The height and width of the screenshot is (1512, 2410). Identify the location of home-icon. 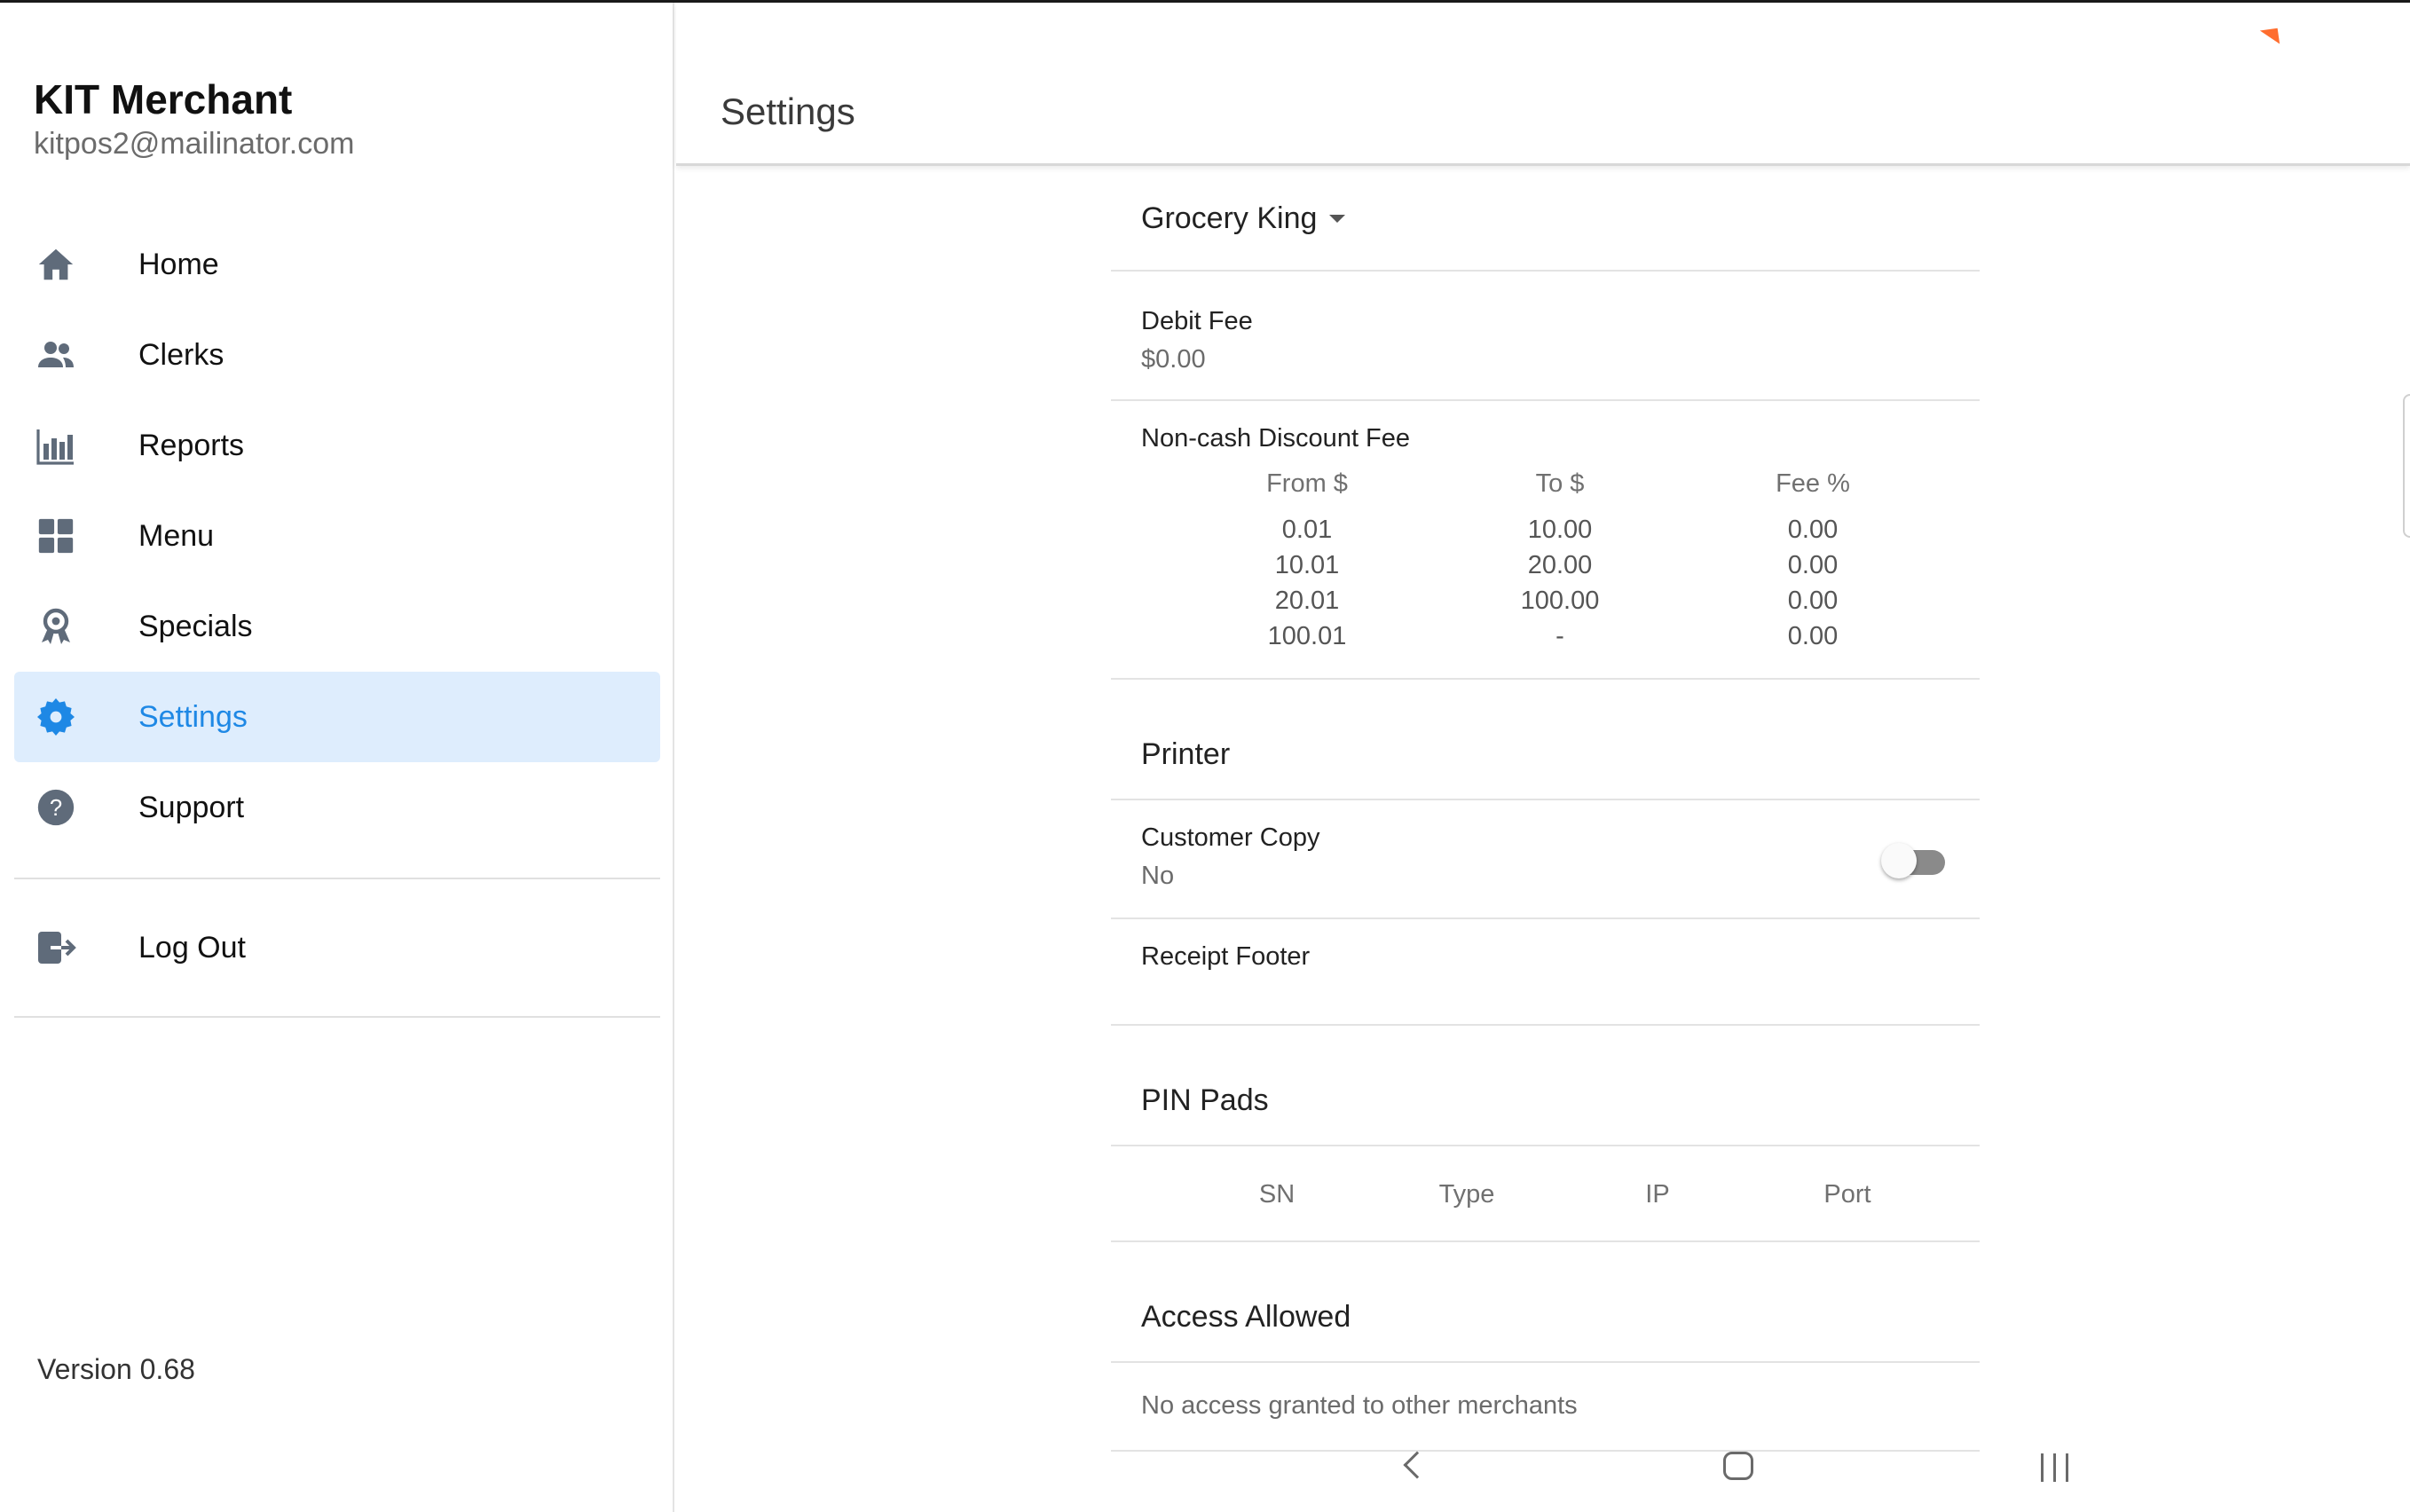
(56, 264).